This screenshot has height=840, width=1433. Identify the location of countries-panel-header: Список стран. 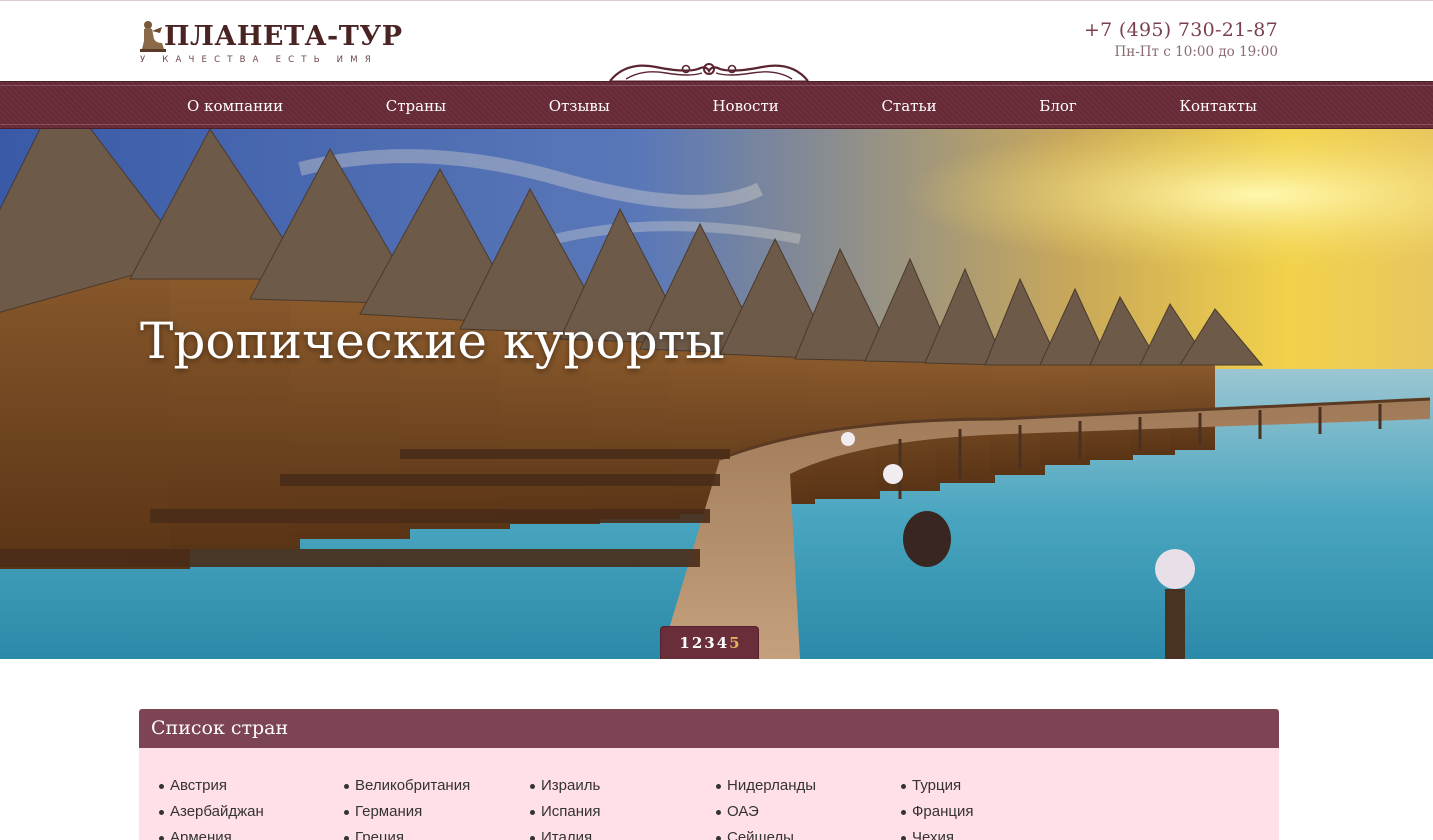
(709, 728).